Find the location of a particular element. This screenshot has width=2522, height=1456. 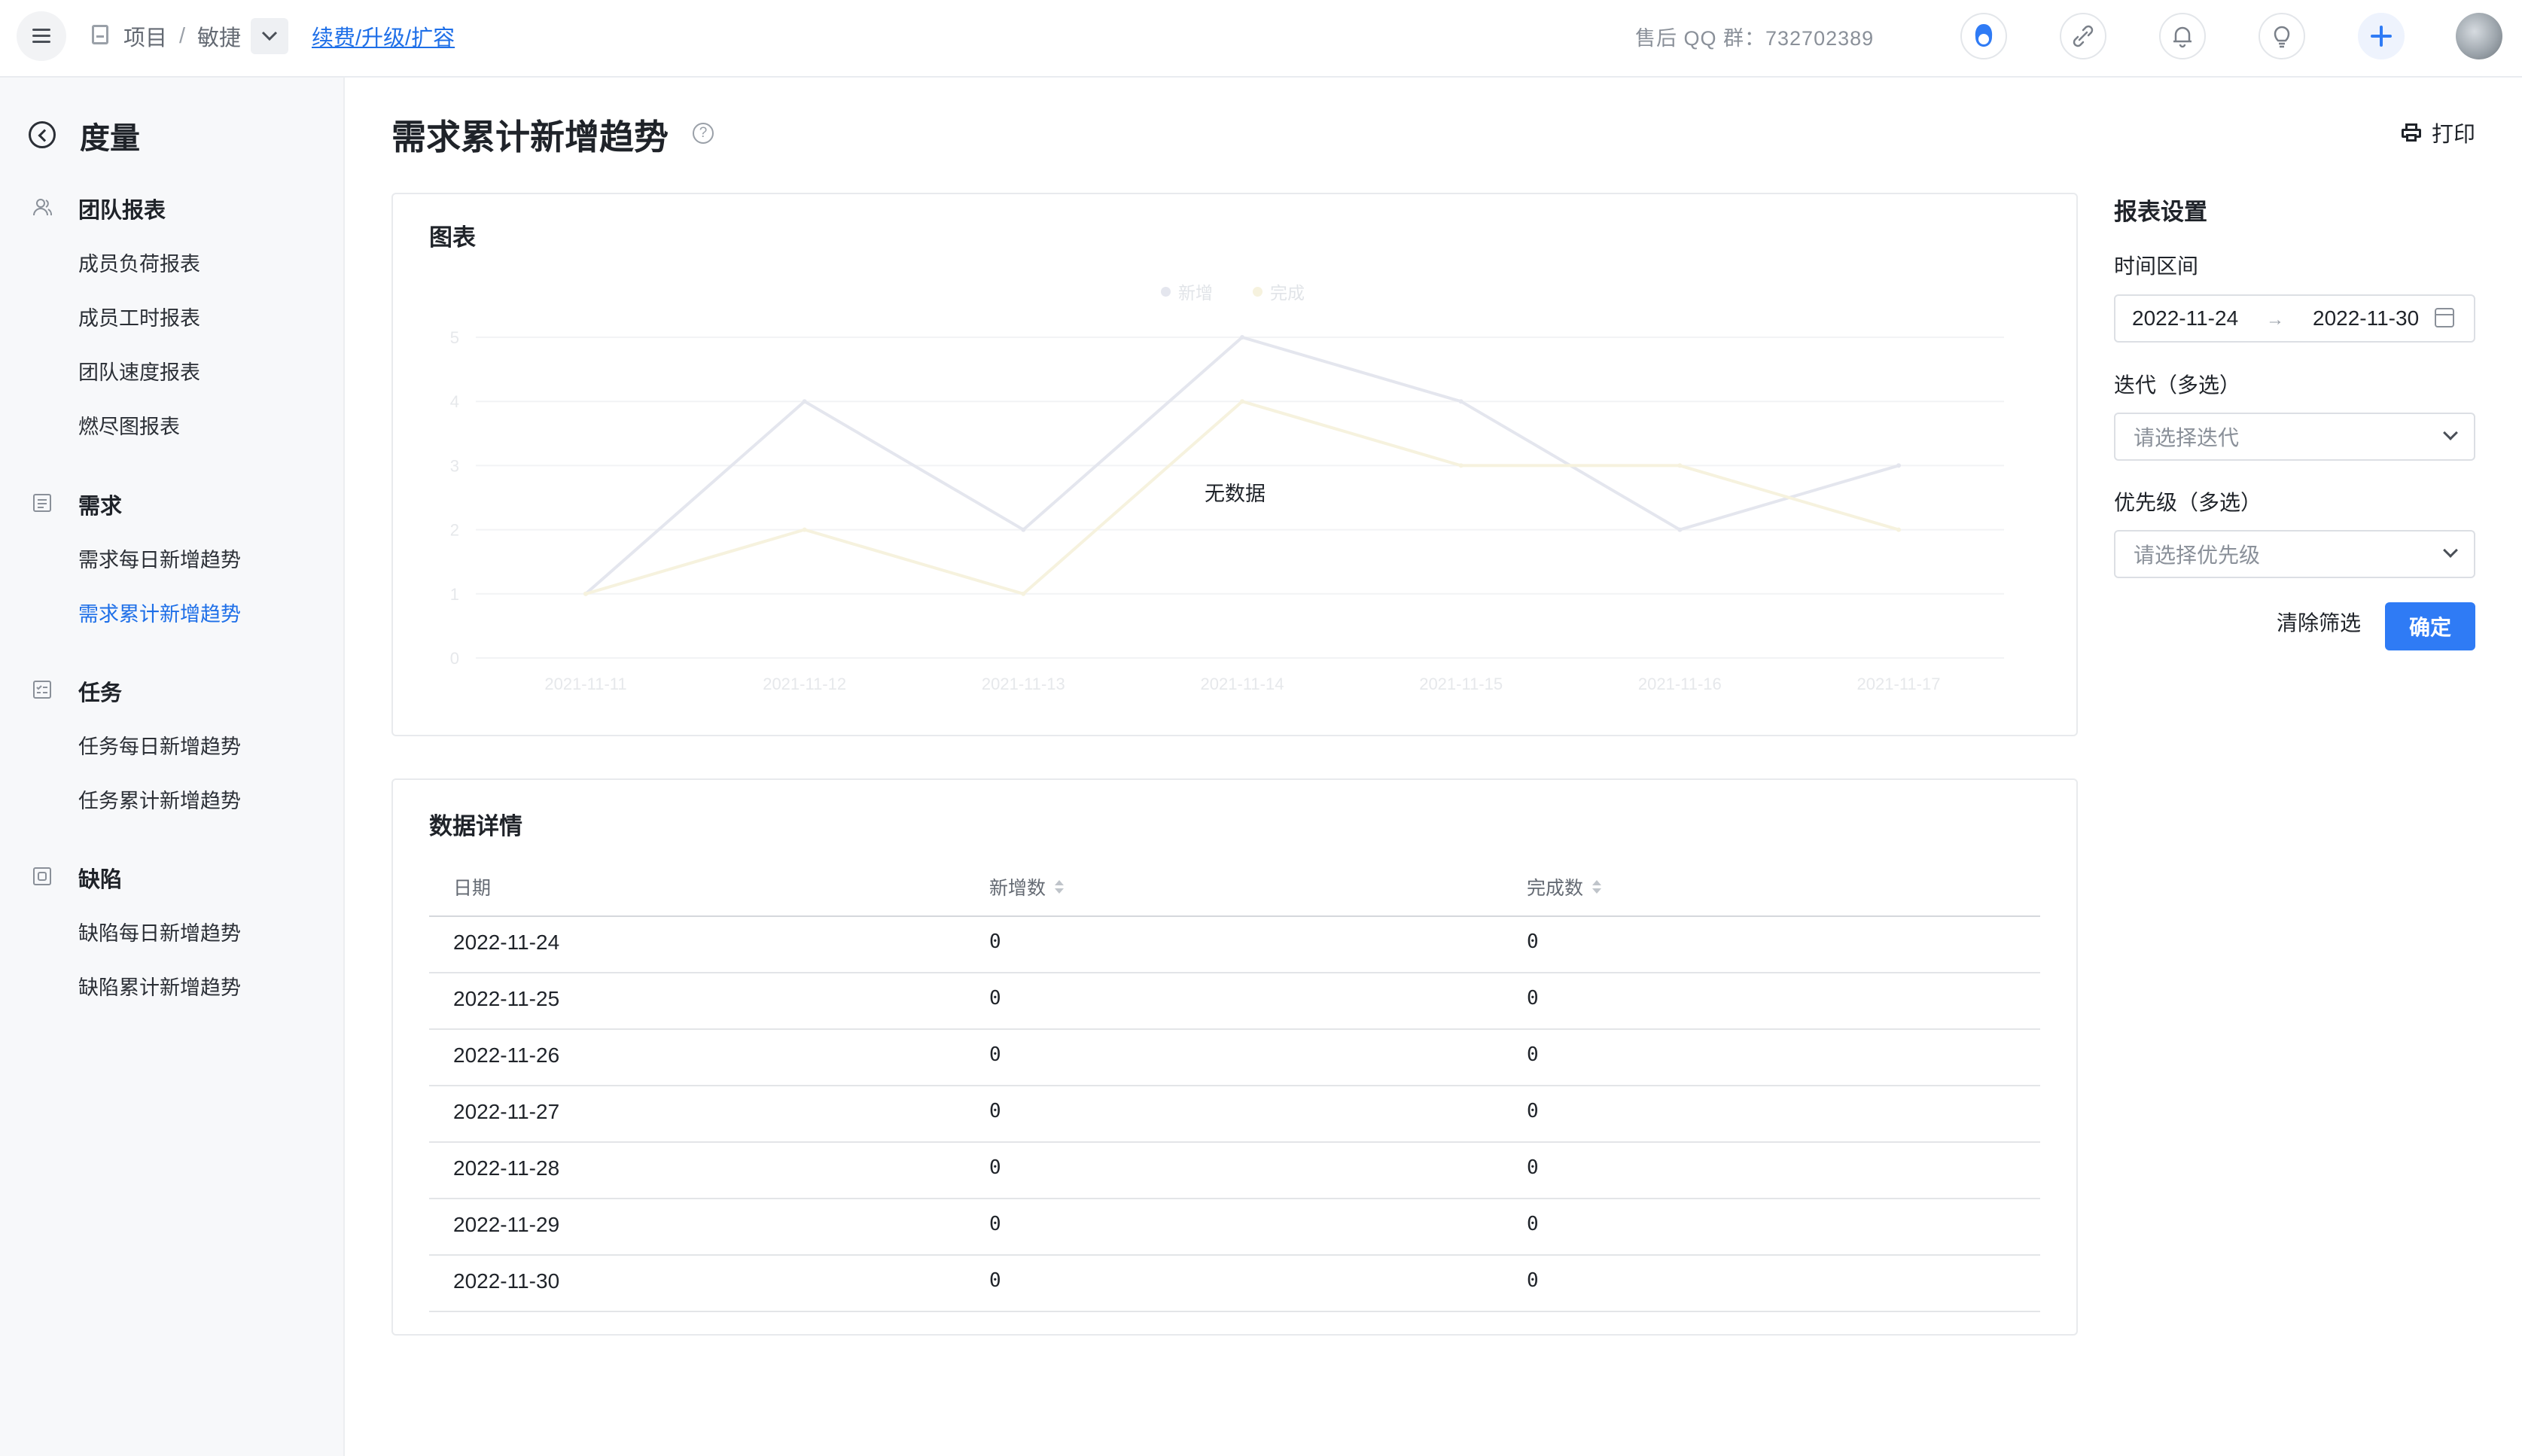

task-icon is located at coordinates (42, 690).